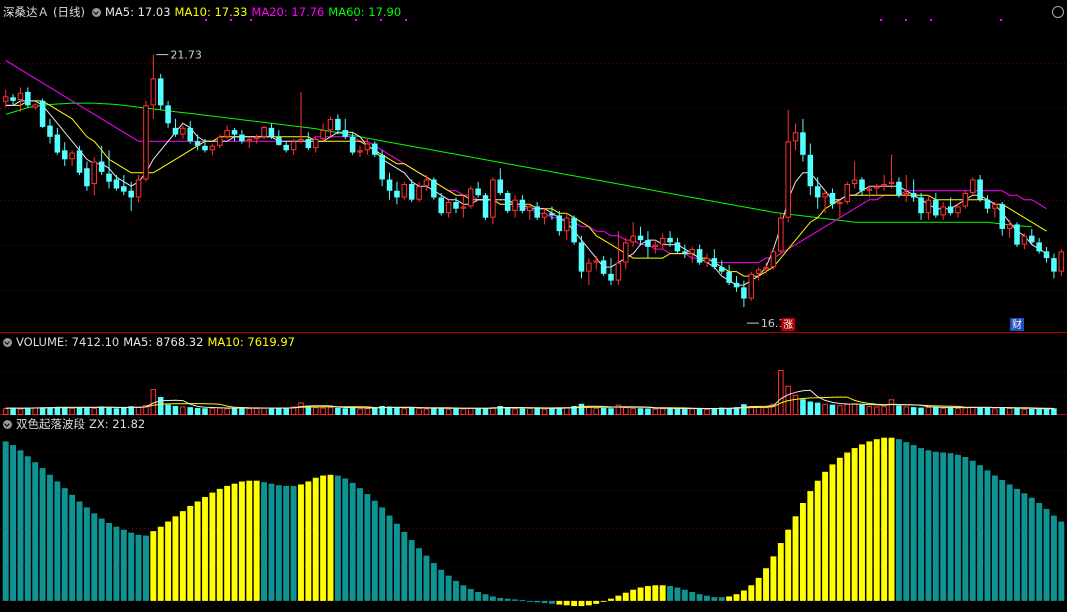 The width and height of the screenshot is (1067, 612). What do you see at coordinates (186, 55) in the screenshot?
I see `high-label: 21.73` at bounding box center [186, 55].